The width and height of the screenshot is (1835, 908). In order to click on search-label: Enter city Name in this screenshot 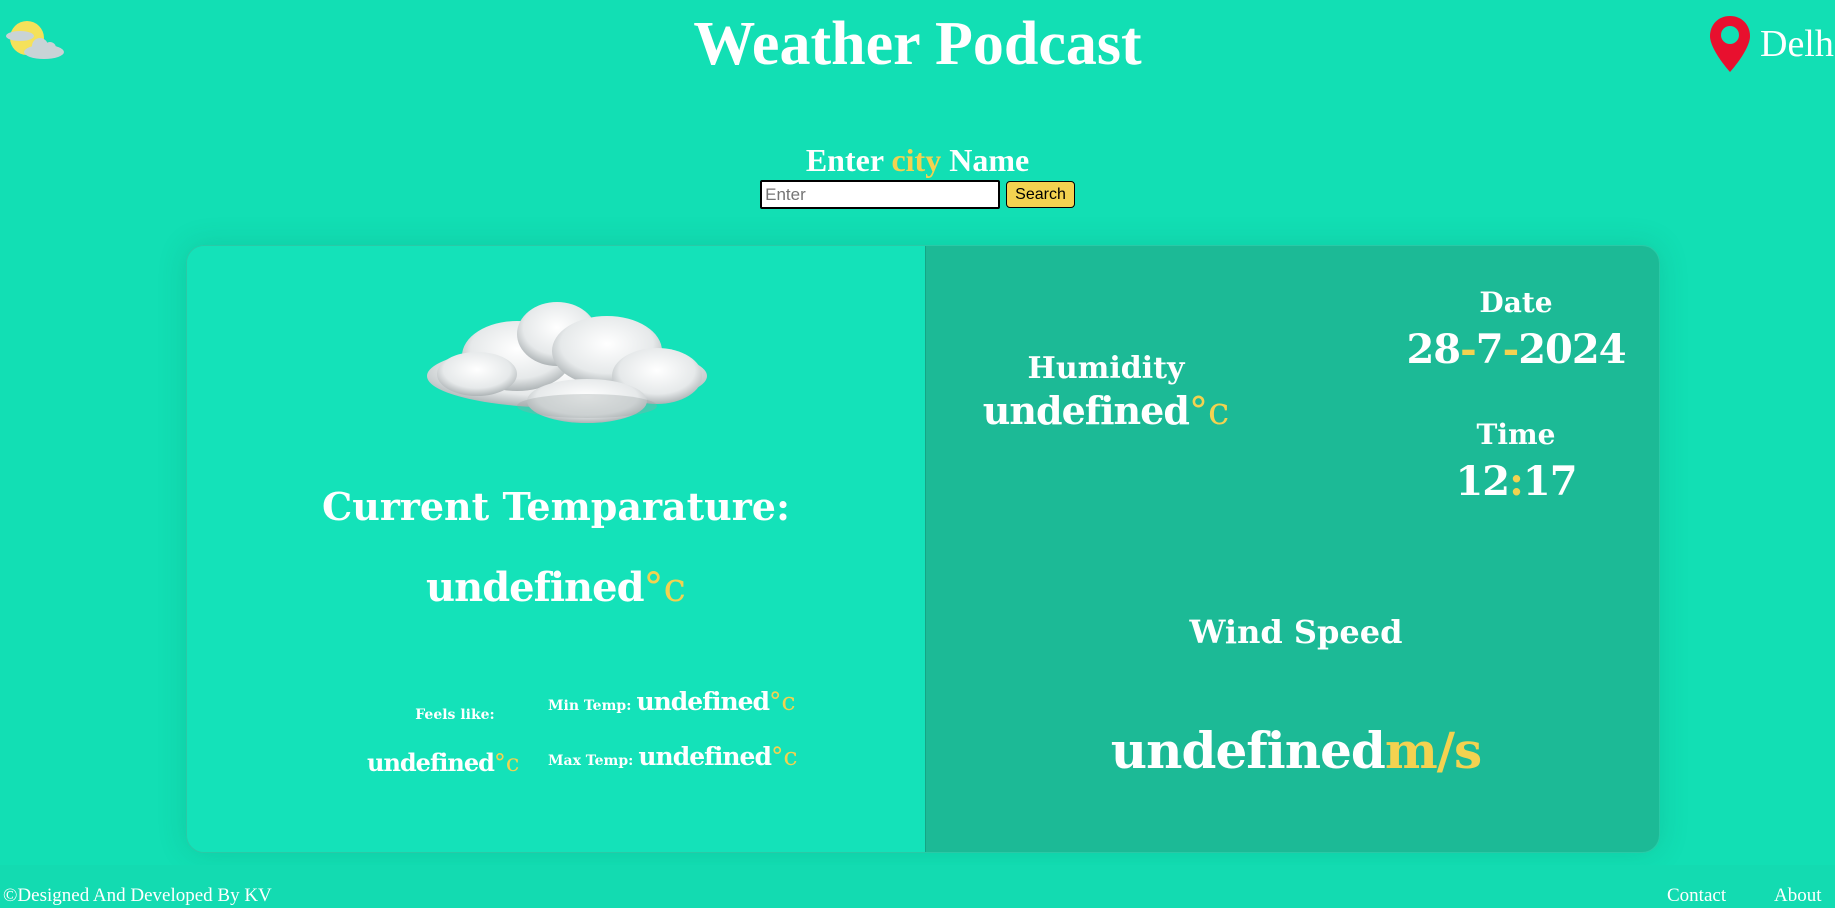, I will do `click(917, 160)`.